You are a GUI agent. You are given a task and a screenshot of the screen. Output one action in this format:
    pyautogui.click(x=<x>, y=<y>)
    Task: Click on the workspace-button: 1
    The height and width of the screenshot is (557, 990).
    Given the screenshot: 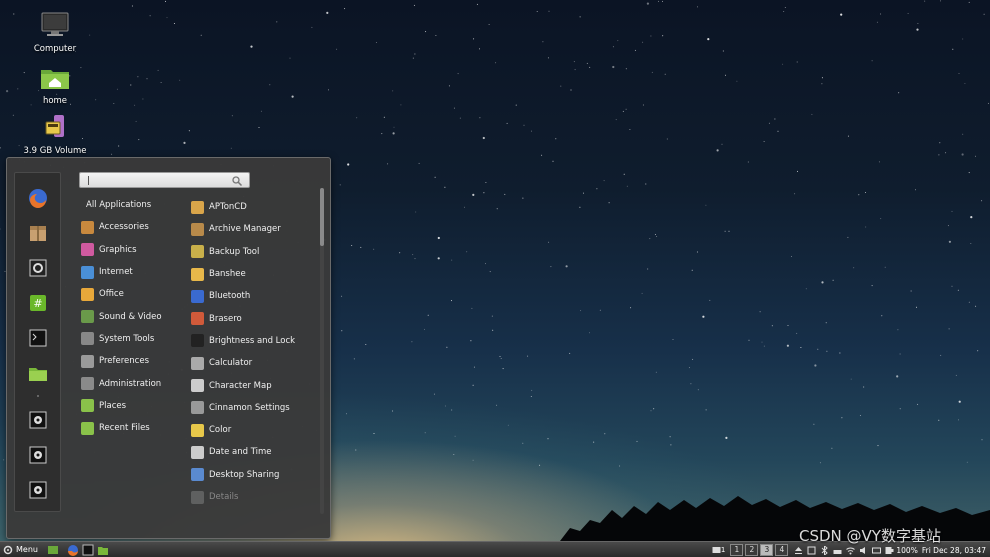 What is the action you would take?
    pyautogui.click(x=737, y=550)
    